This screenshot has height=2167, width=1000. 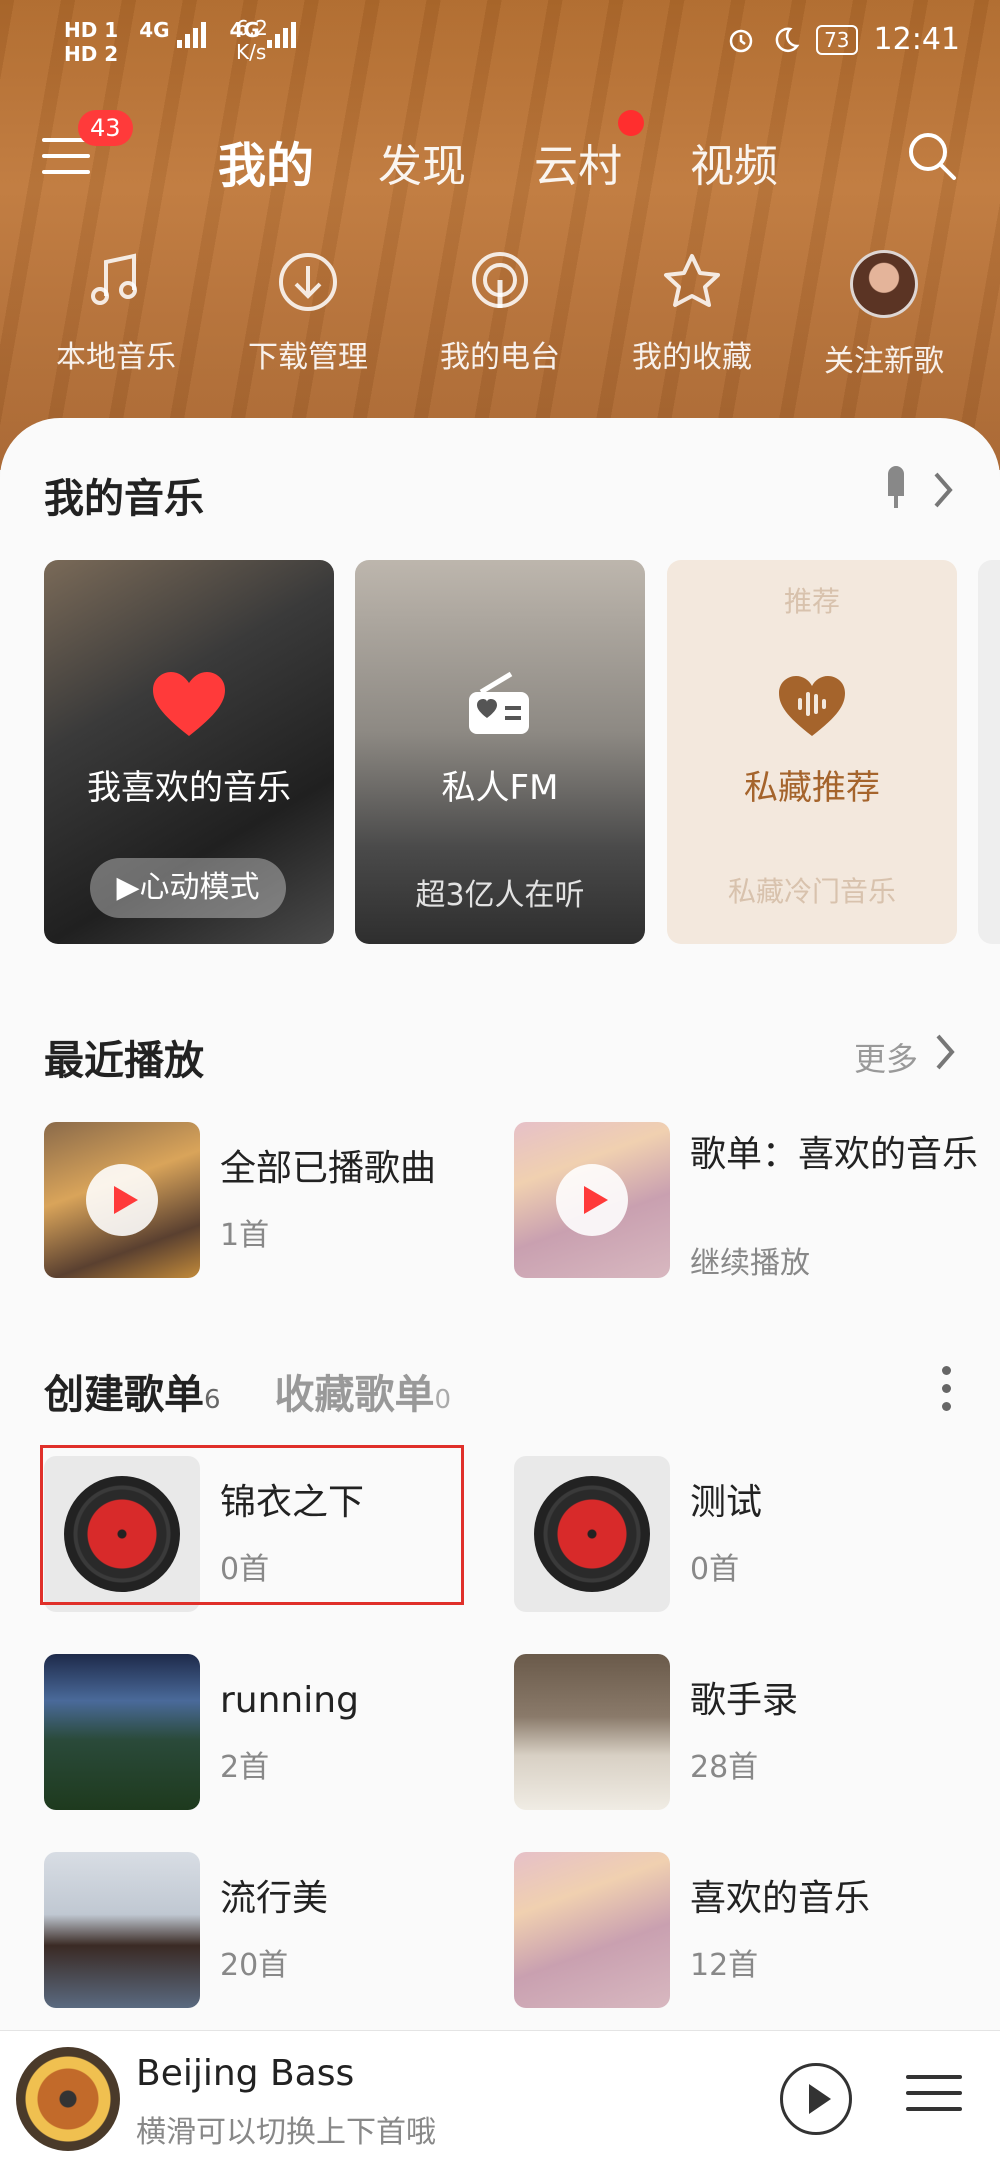 I want to click on item-count: 0首, so click(x=715, y=1569).